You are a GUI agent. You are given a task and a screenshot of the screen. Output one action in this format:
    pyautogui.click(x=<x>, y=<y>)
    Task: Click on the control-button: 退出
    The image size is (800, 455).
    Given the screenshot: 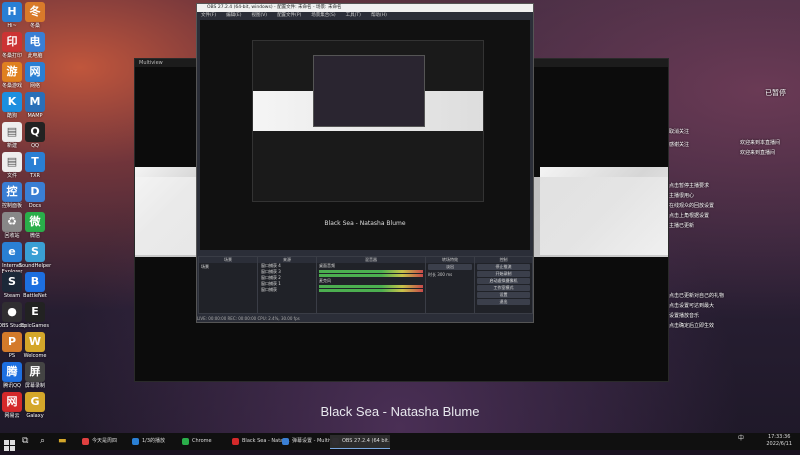 What is the action you would take?
    pyautogui.click(x=503, y=302)
    